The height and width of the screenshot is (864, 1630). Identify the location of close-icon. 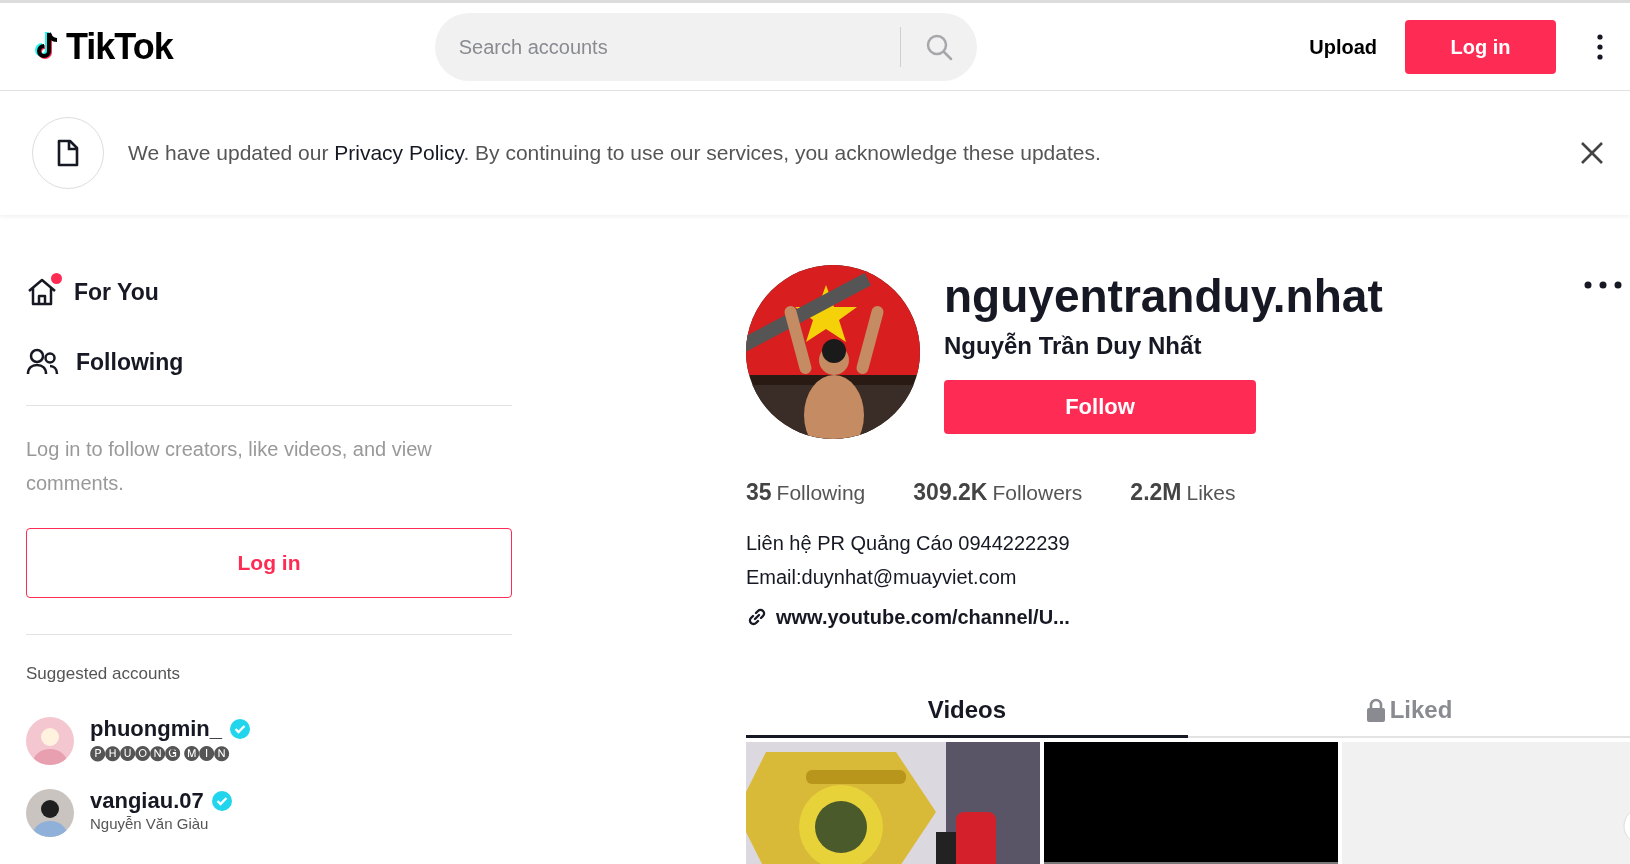
(1592, 153).